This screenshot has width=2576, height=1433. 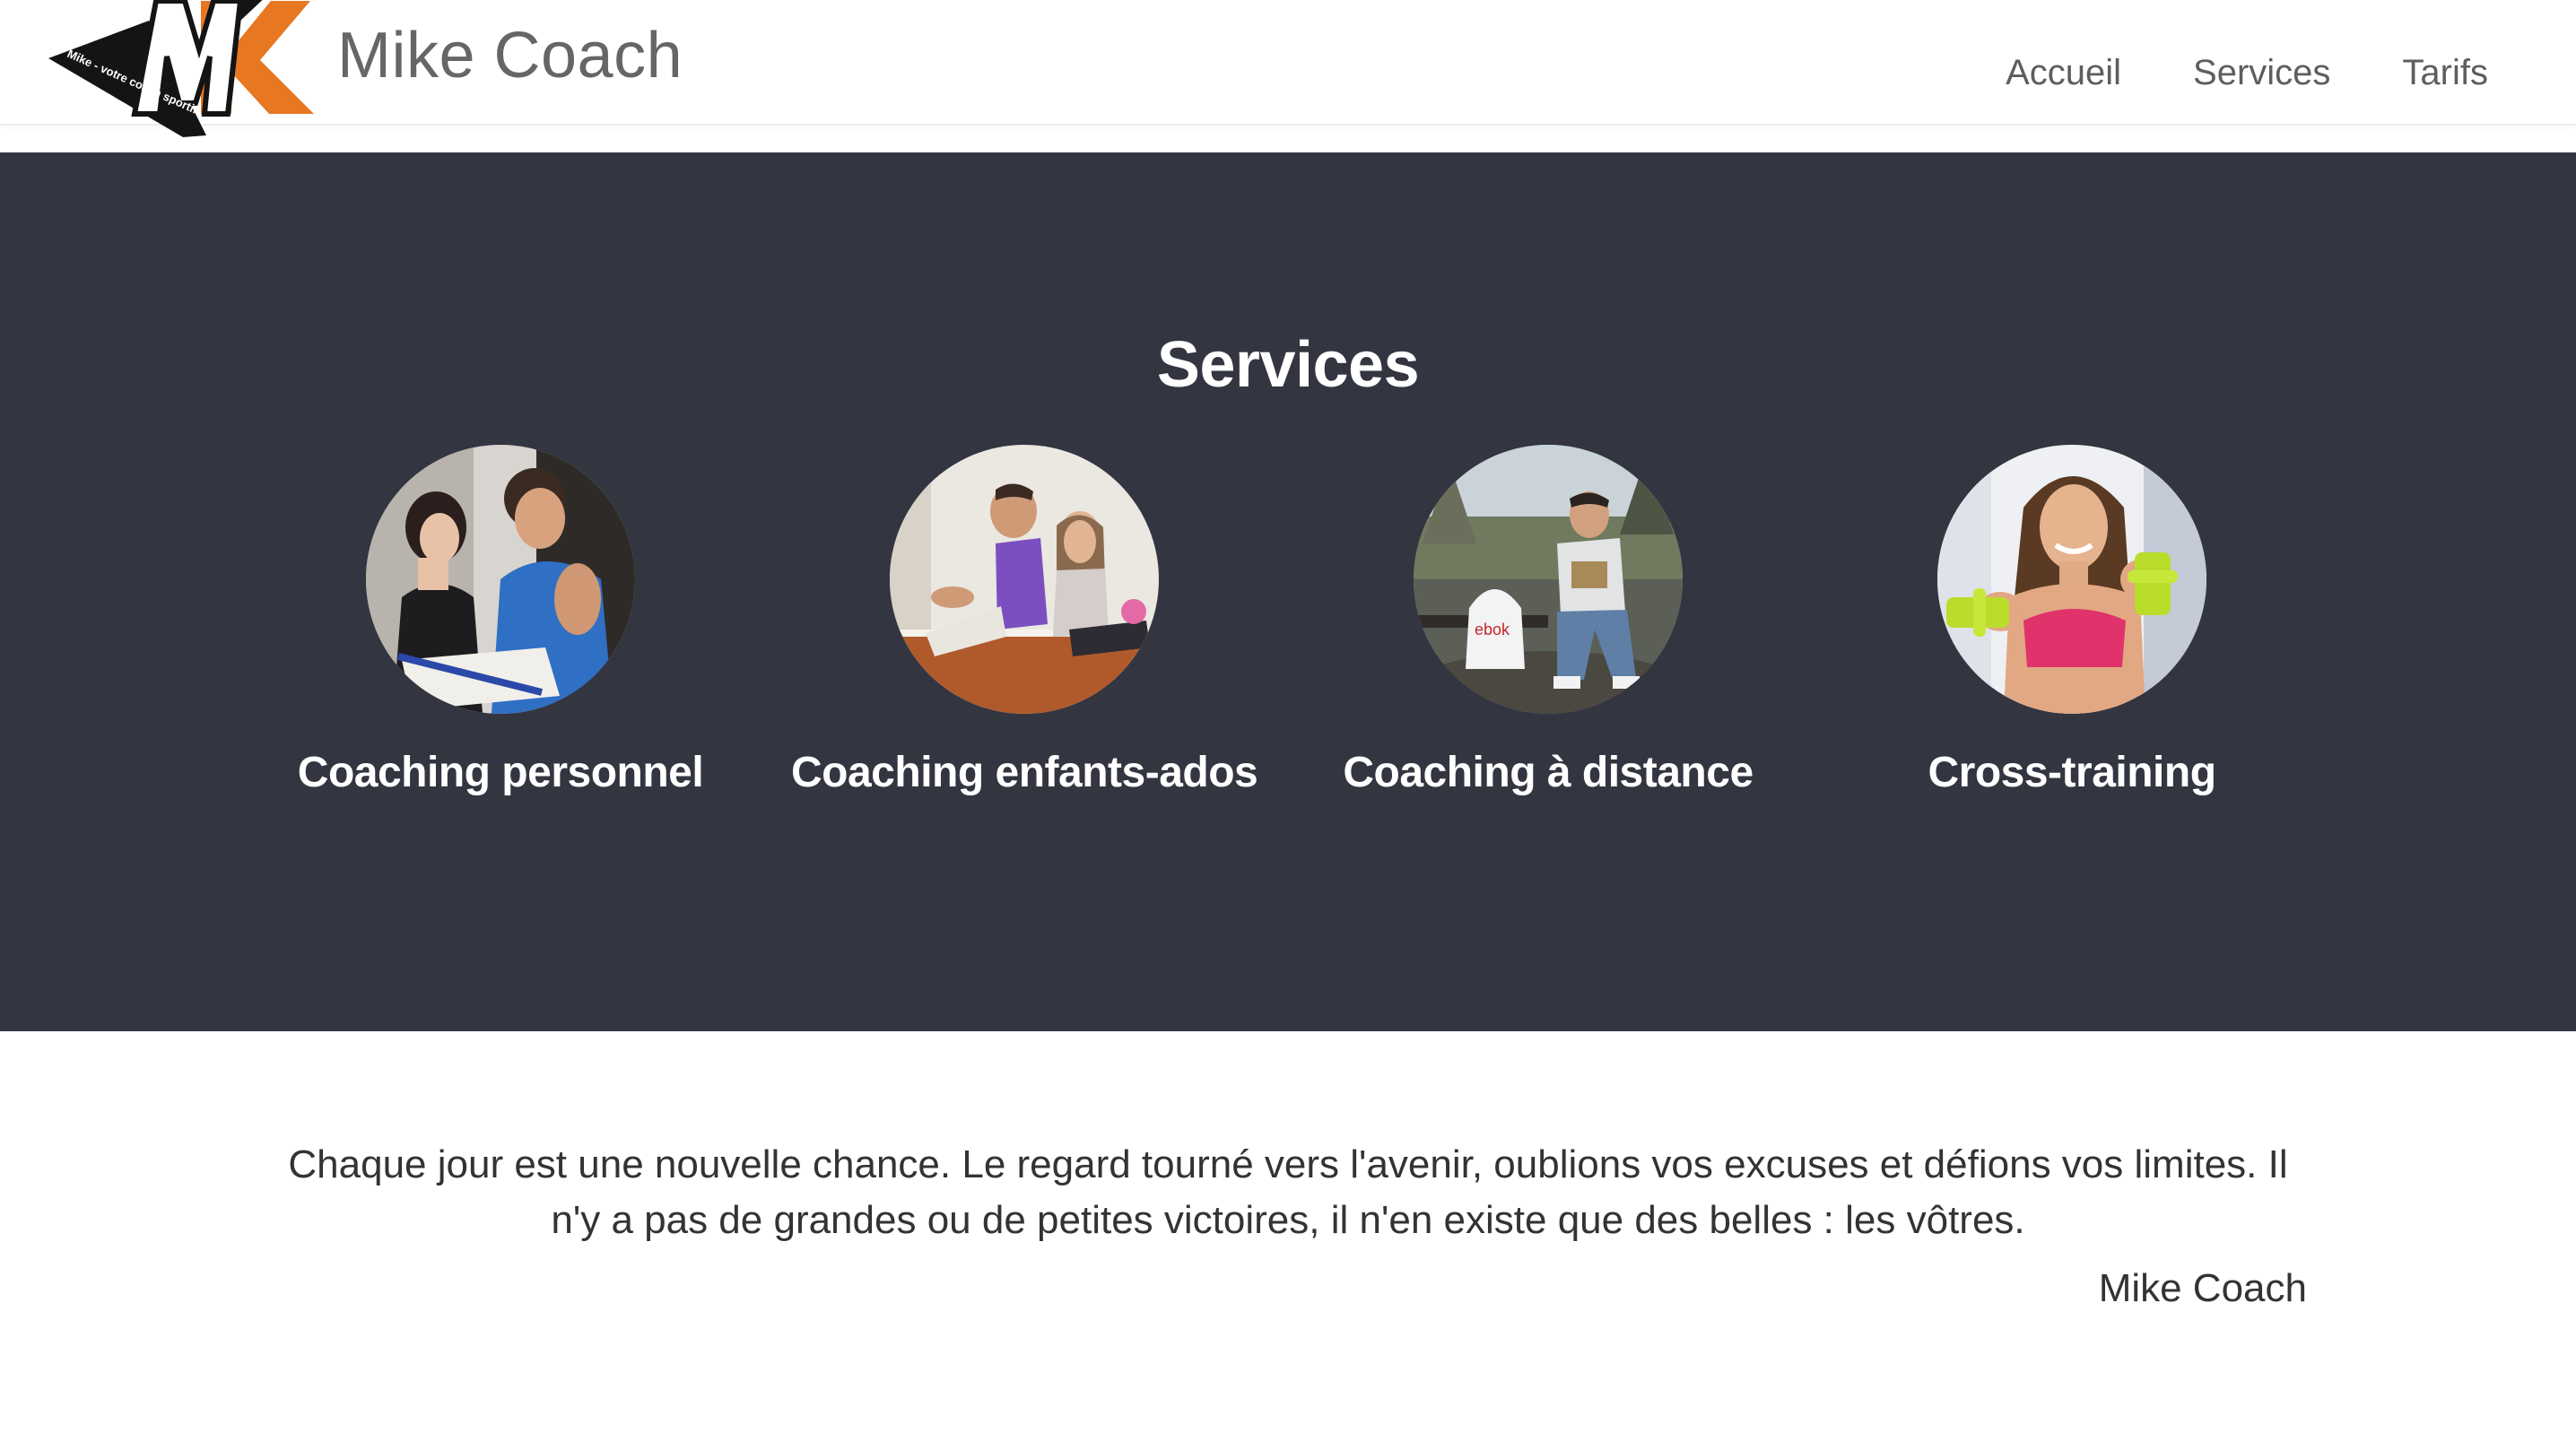 What do you see at coordinates (2202, 1288) in the screenshot?
I see `quote-author: Mike Coach` at bounding box center [2202, 1288].